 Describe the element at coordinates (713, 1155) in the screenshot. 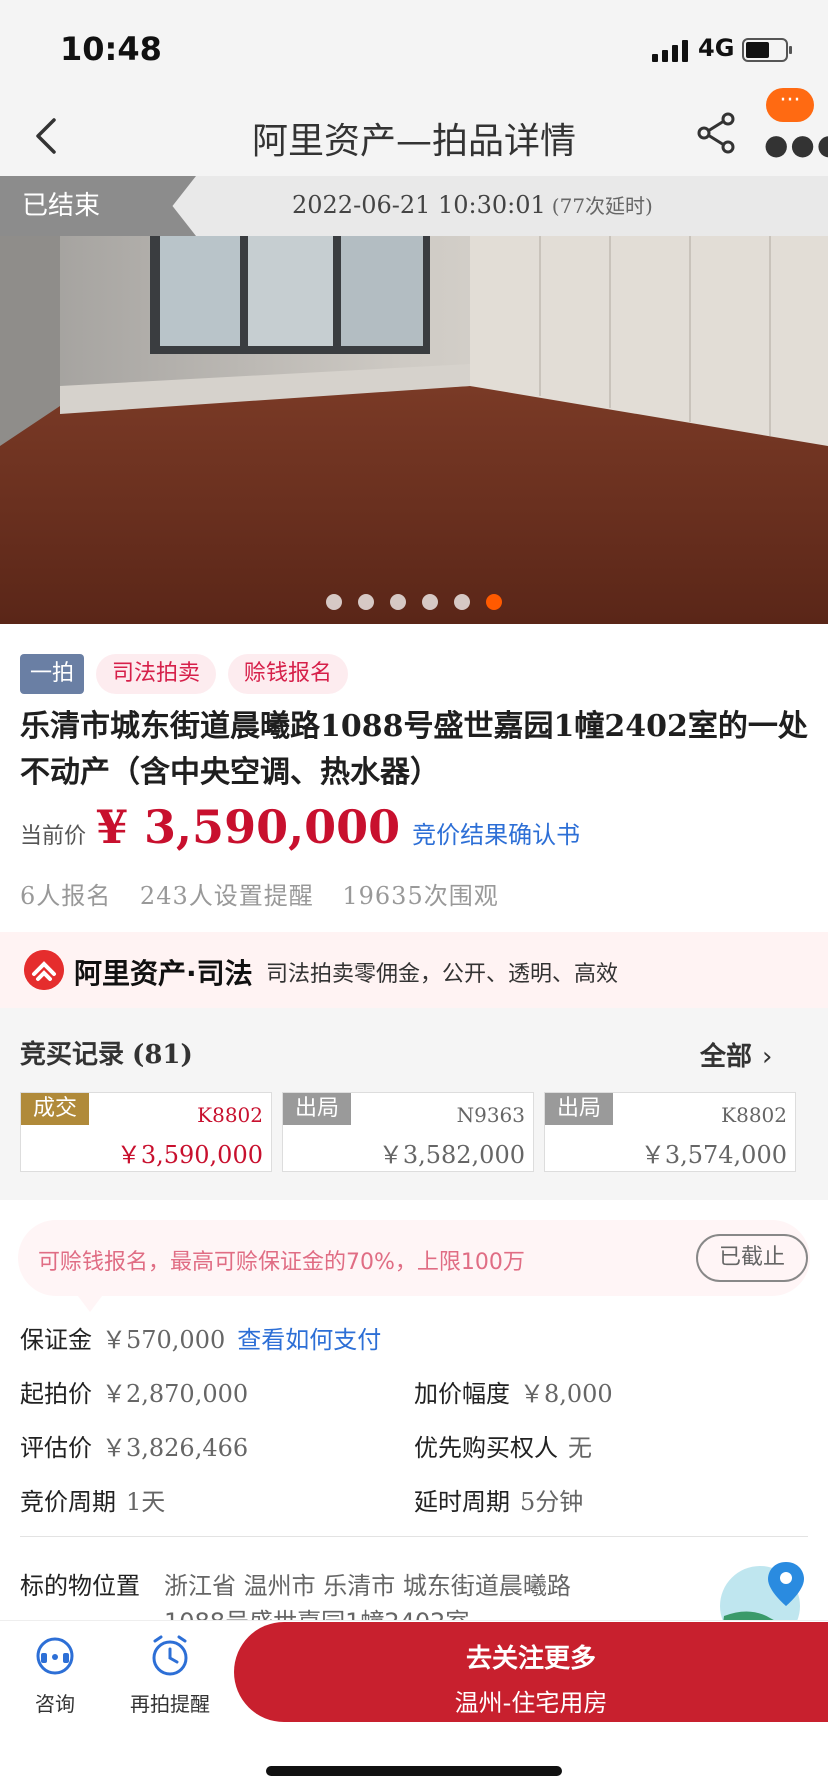

I see `bid-amount: ￥3,574,000` at that location.